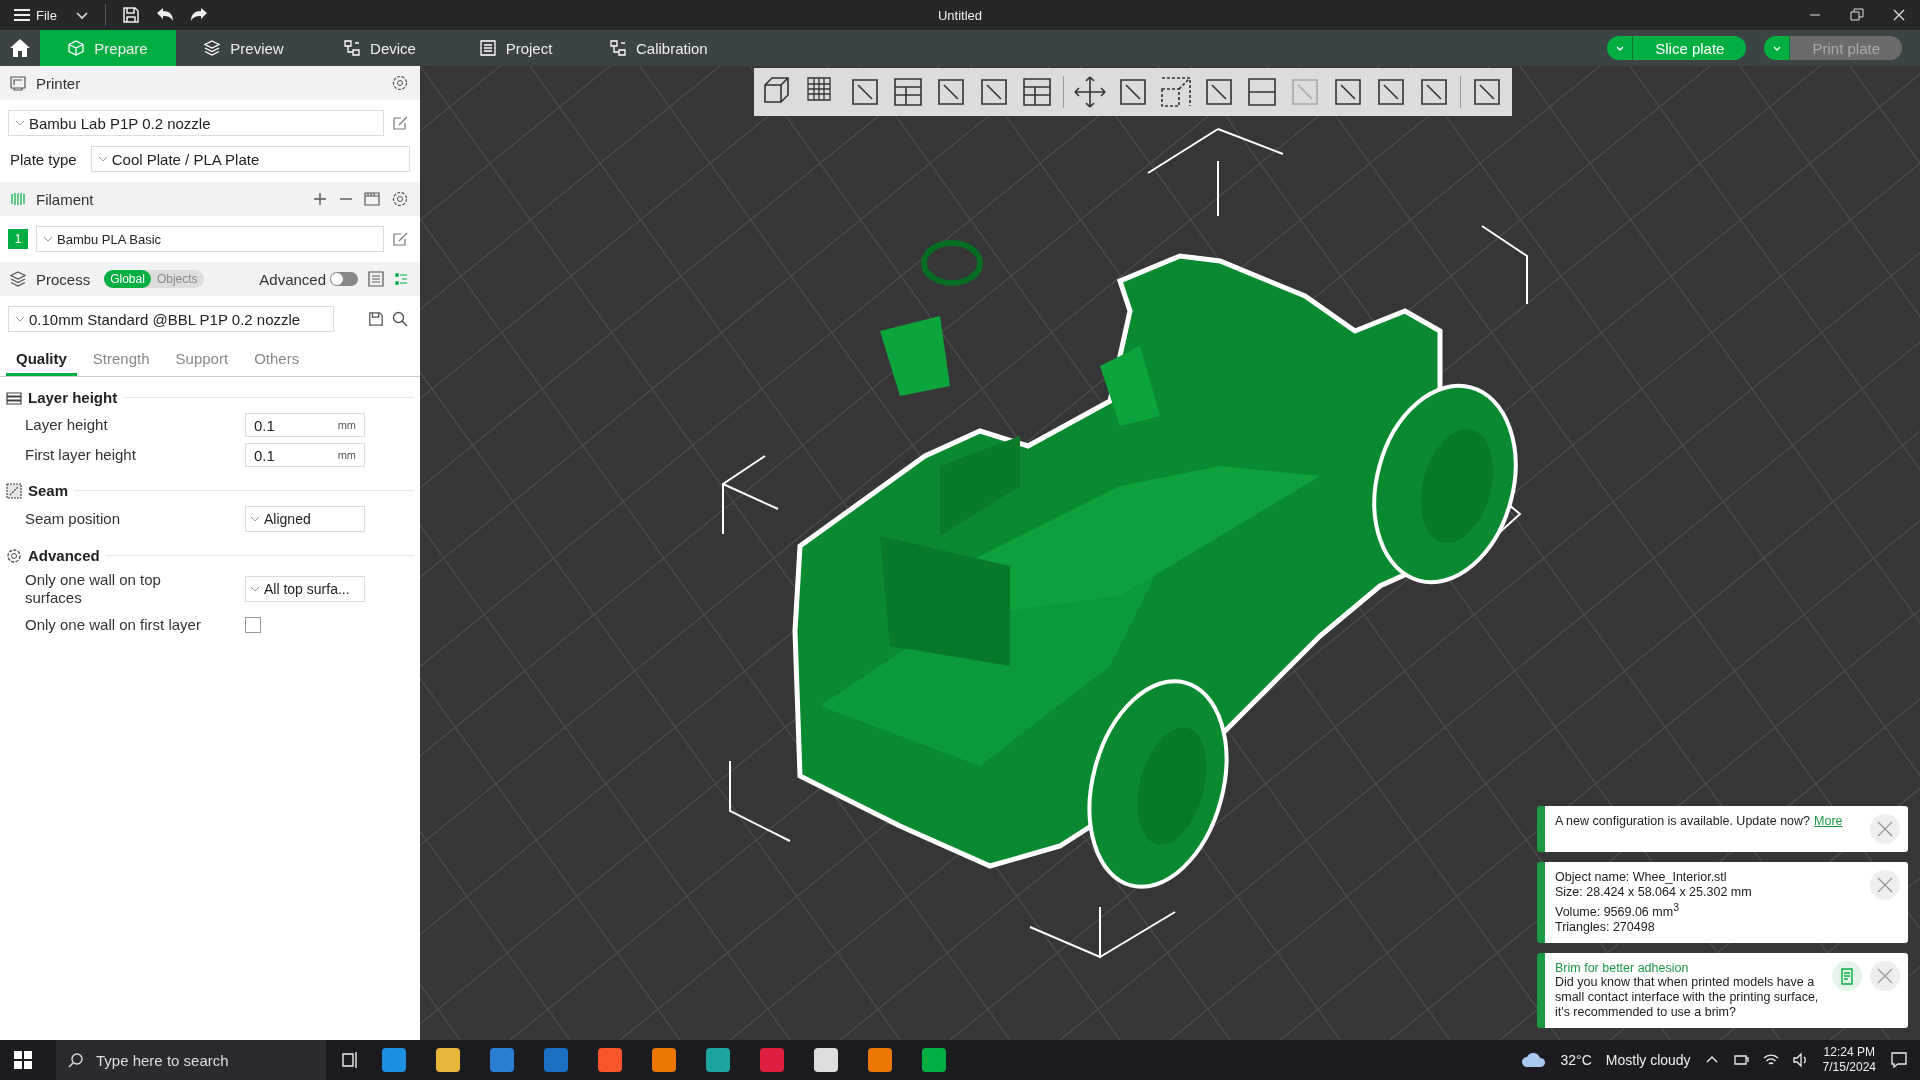  I want to click on more-link: More, so click(1828, 820).